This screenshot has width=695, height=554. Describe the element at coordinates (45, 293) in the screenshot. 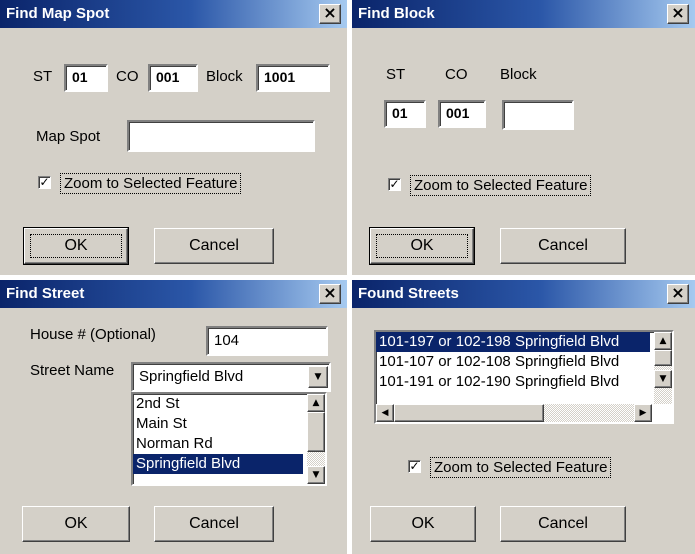

I see `dialog-title: Find Street` at that location.